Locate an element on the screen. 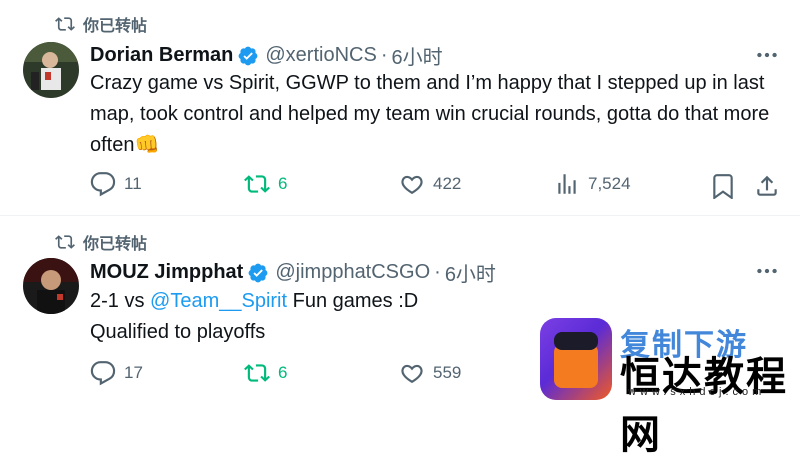  like-button: 422 is located at coordinates (430, 184).